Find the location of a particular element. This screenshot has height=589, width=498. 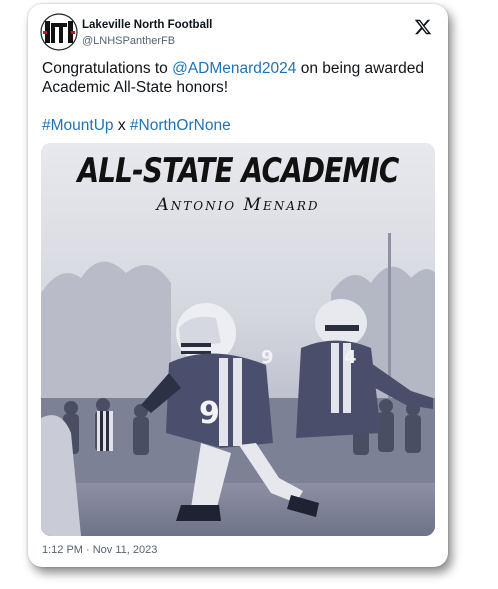

mention-link: @ADMenard2024 is located at coordinates (234, 68).